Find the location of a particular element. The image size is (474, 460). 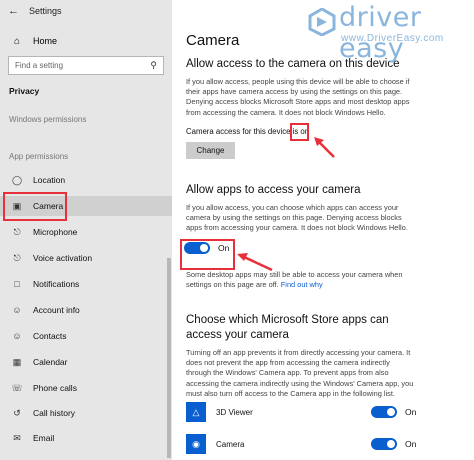

email-icon: ✉ is located at coordinates (17, 437).